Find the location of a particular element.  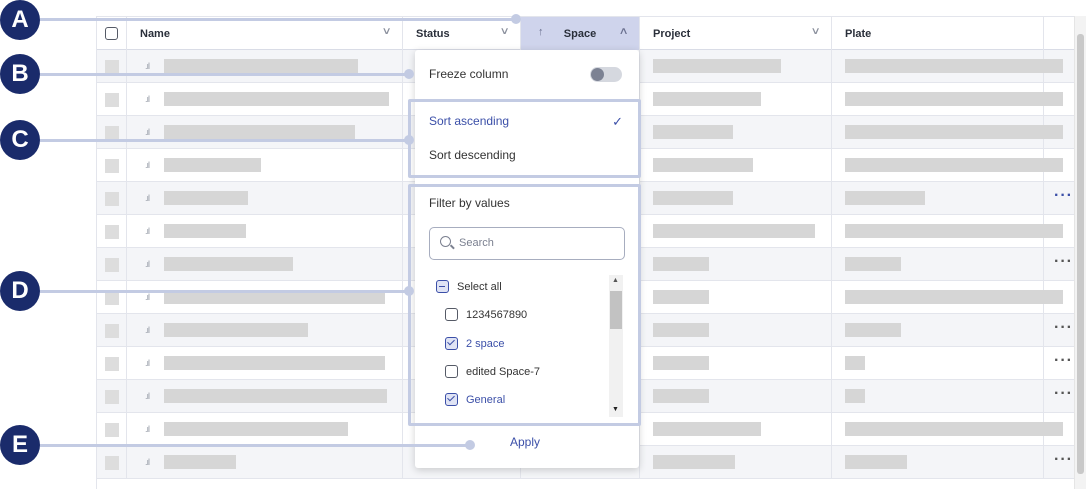

toggle-knob is located at coordinates (597, 74).